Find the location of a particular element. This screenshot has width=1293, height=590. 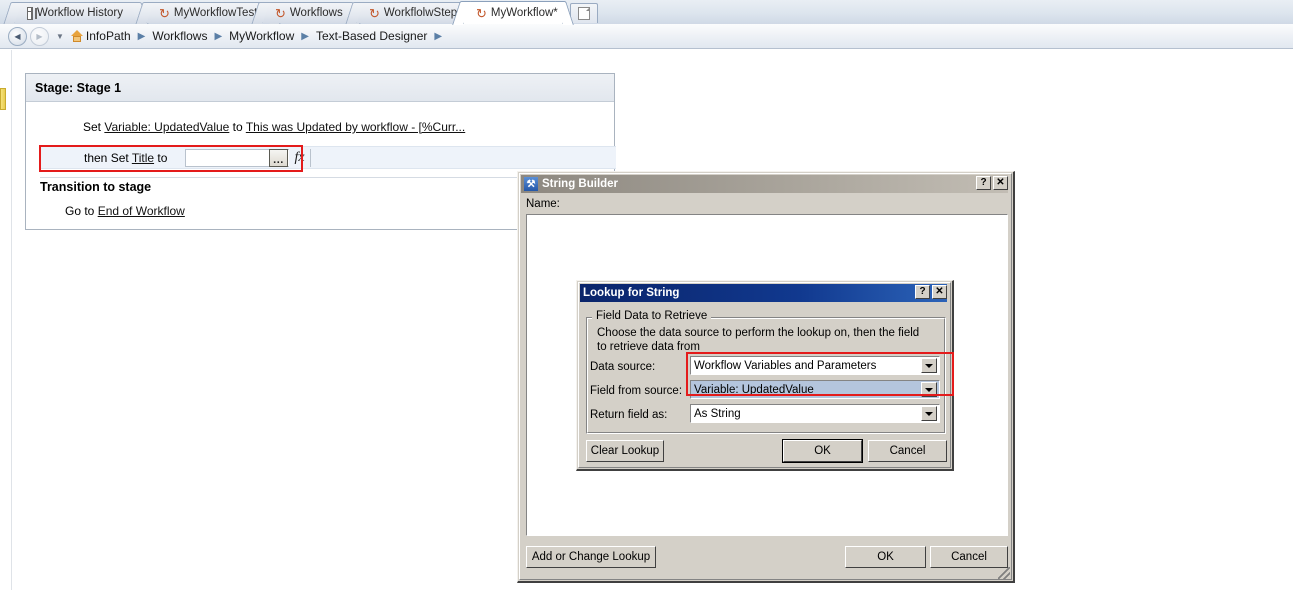

lookup-ok-button: OK is located at coordinates (822, 451).